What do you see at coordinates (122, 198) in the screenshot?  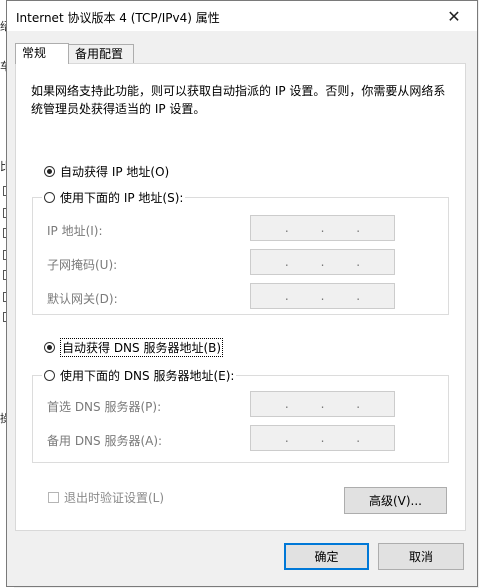 I see `manual-ip-label: 使用下面的 IP 地址(S):` at bounding box center [122, 198].